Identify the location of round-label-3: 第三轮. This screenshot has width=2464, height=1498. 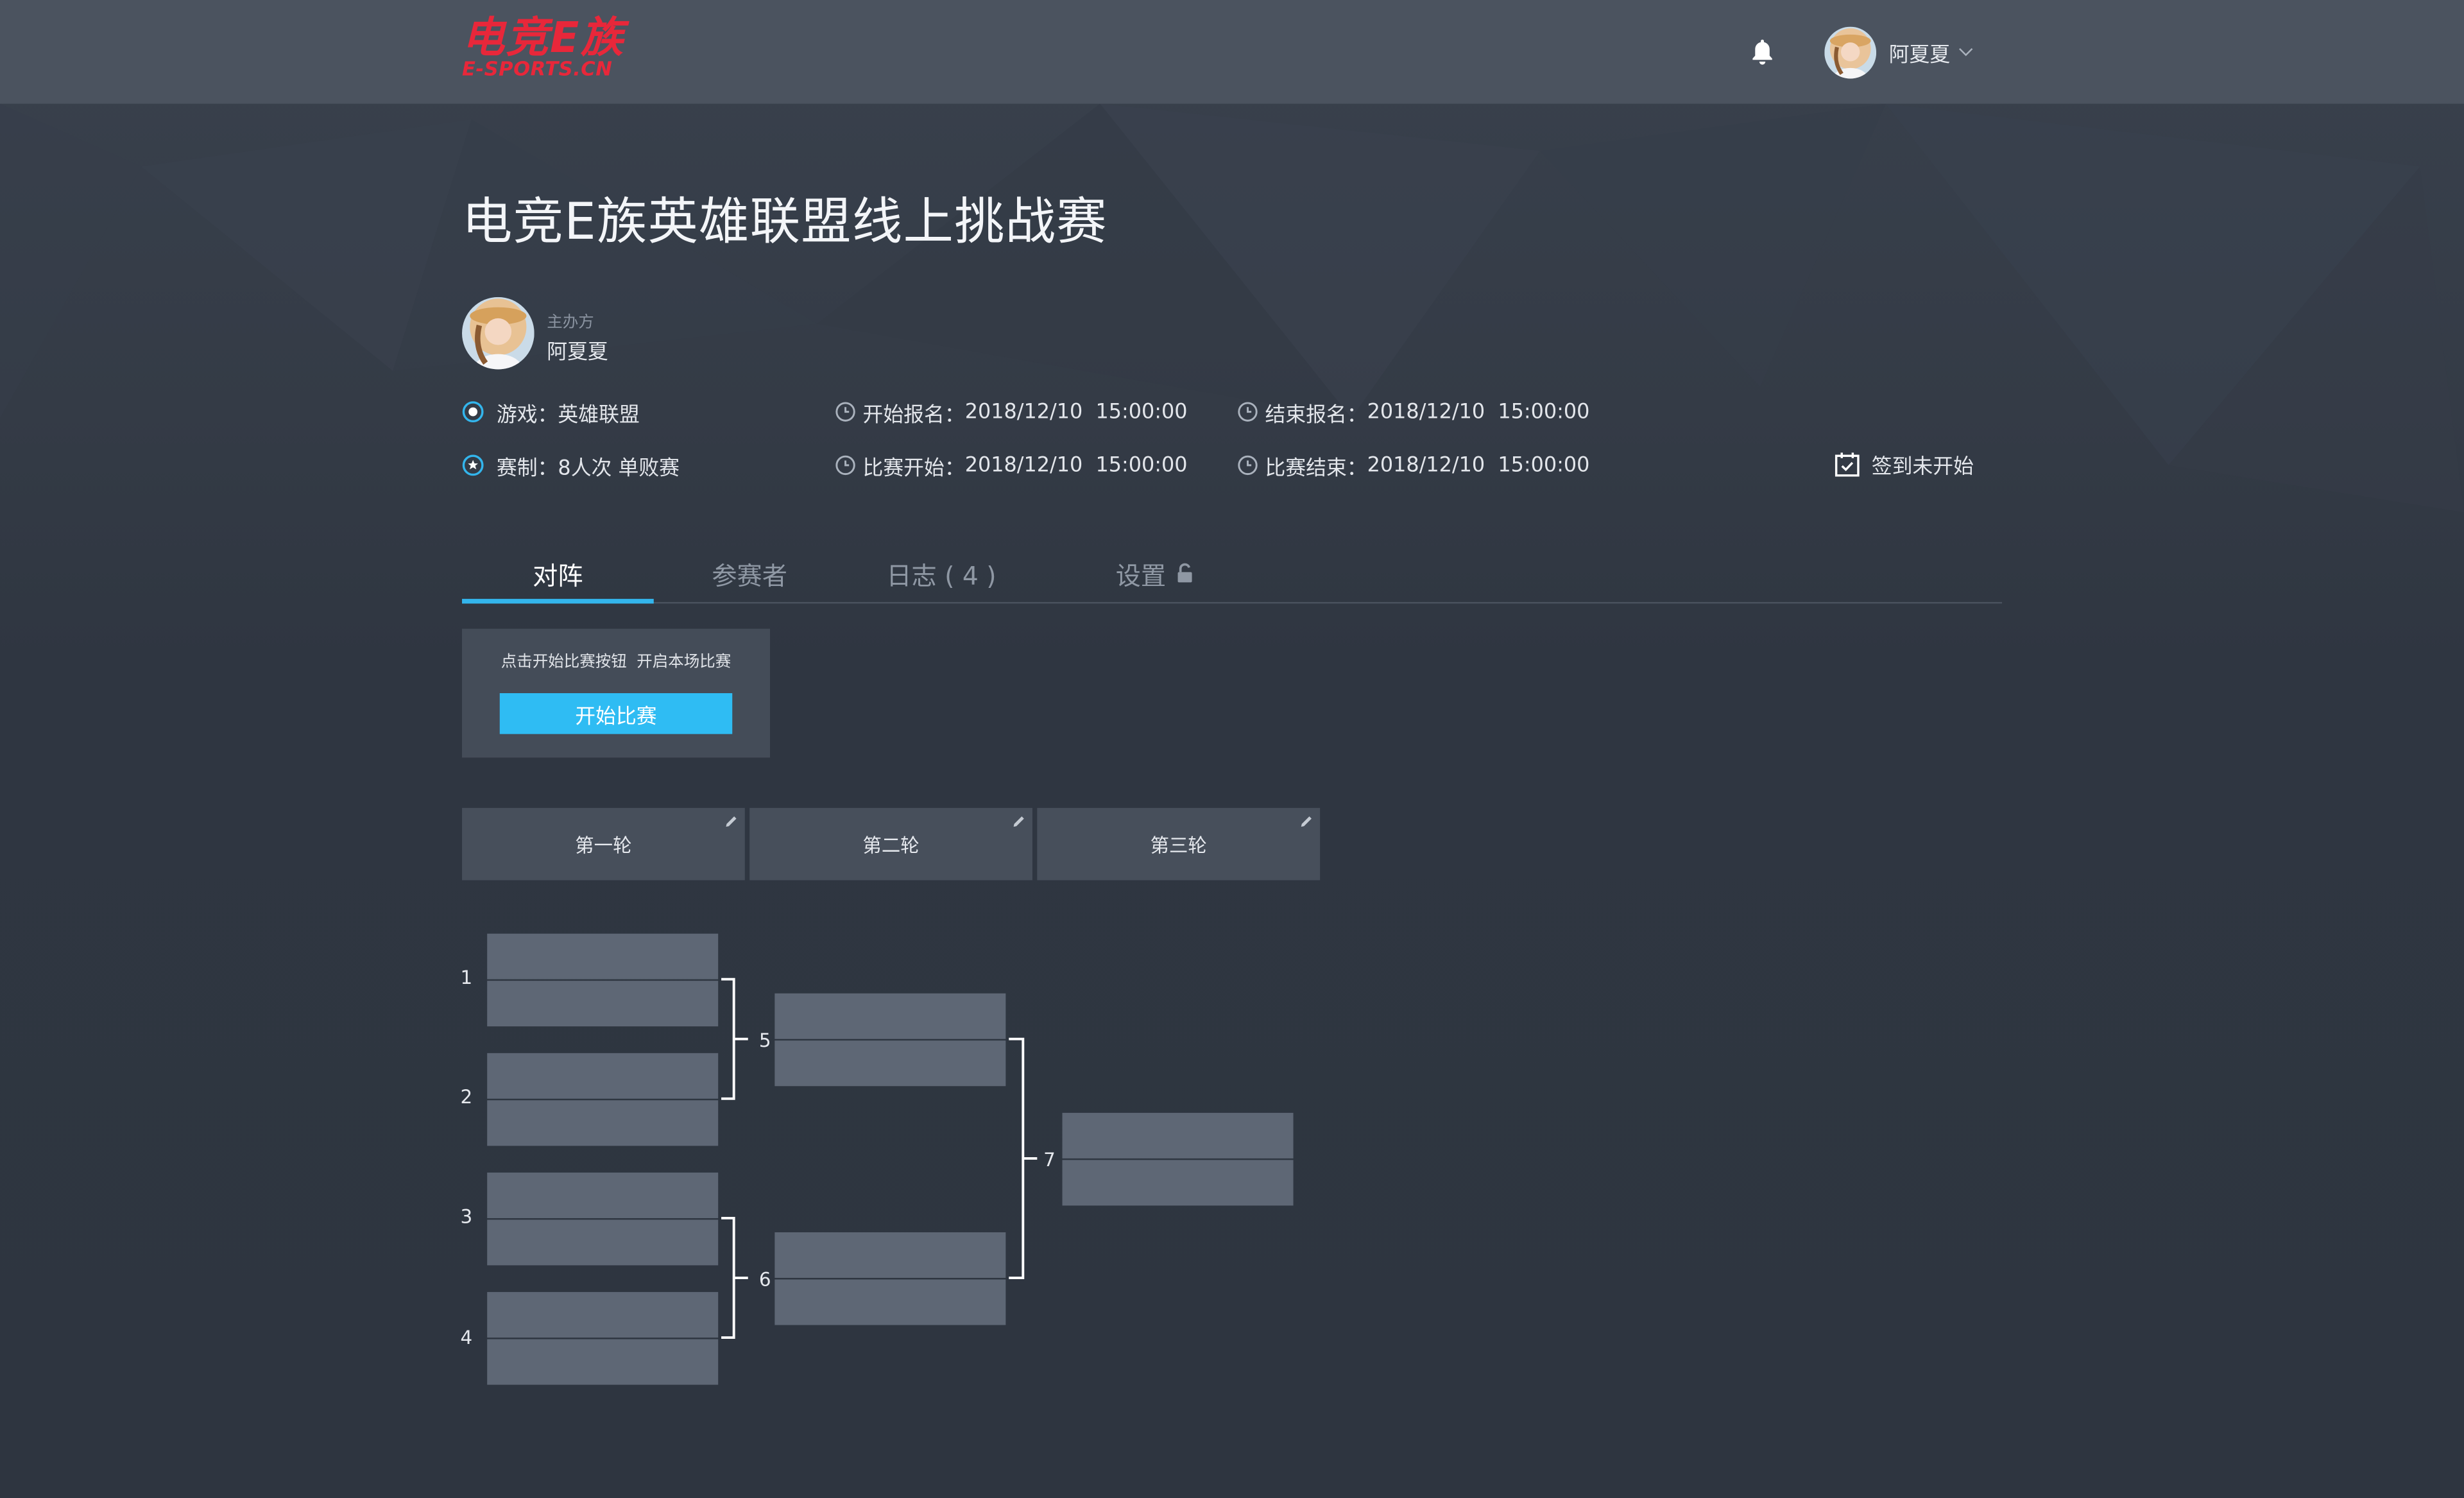
(1179, 845).